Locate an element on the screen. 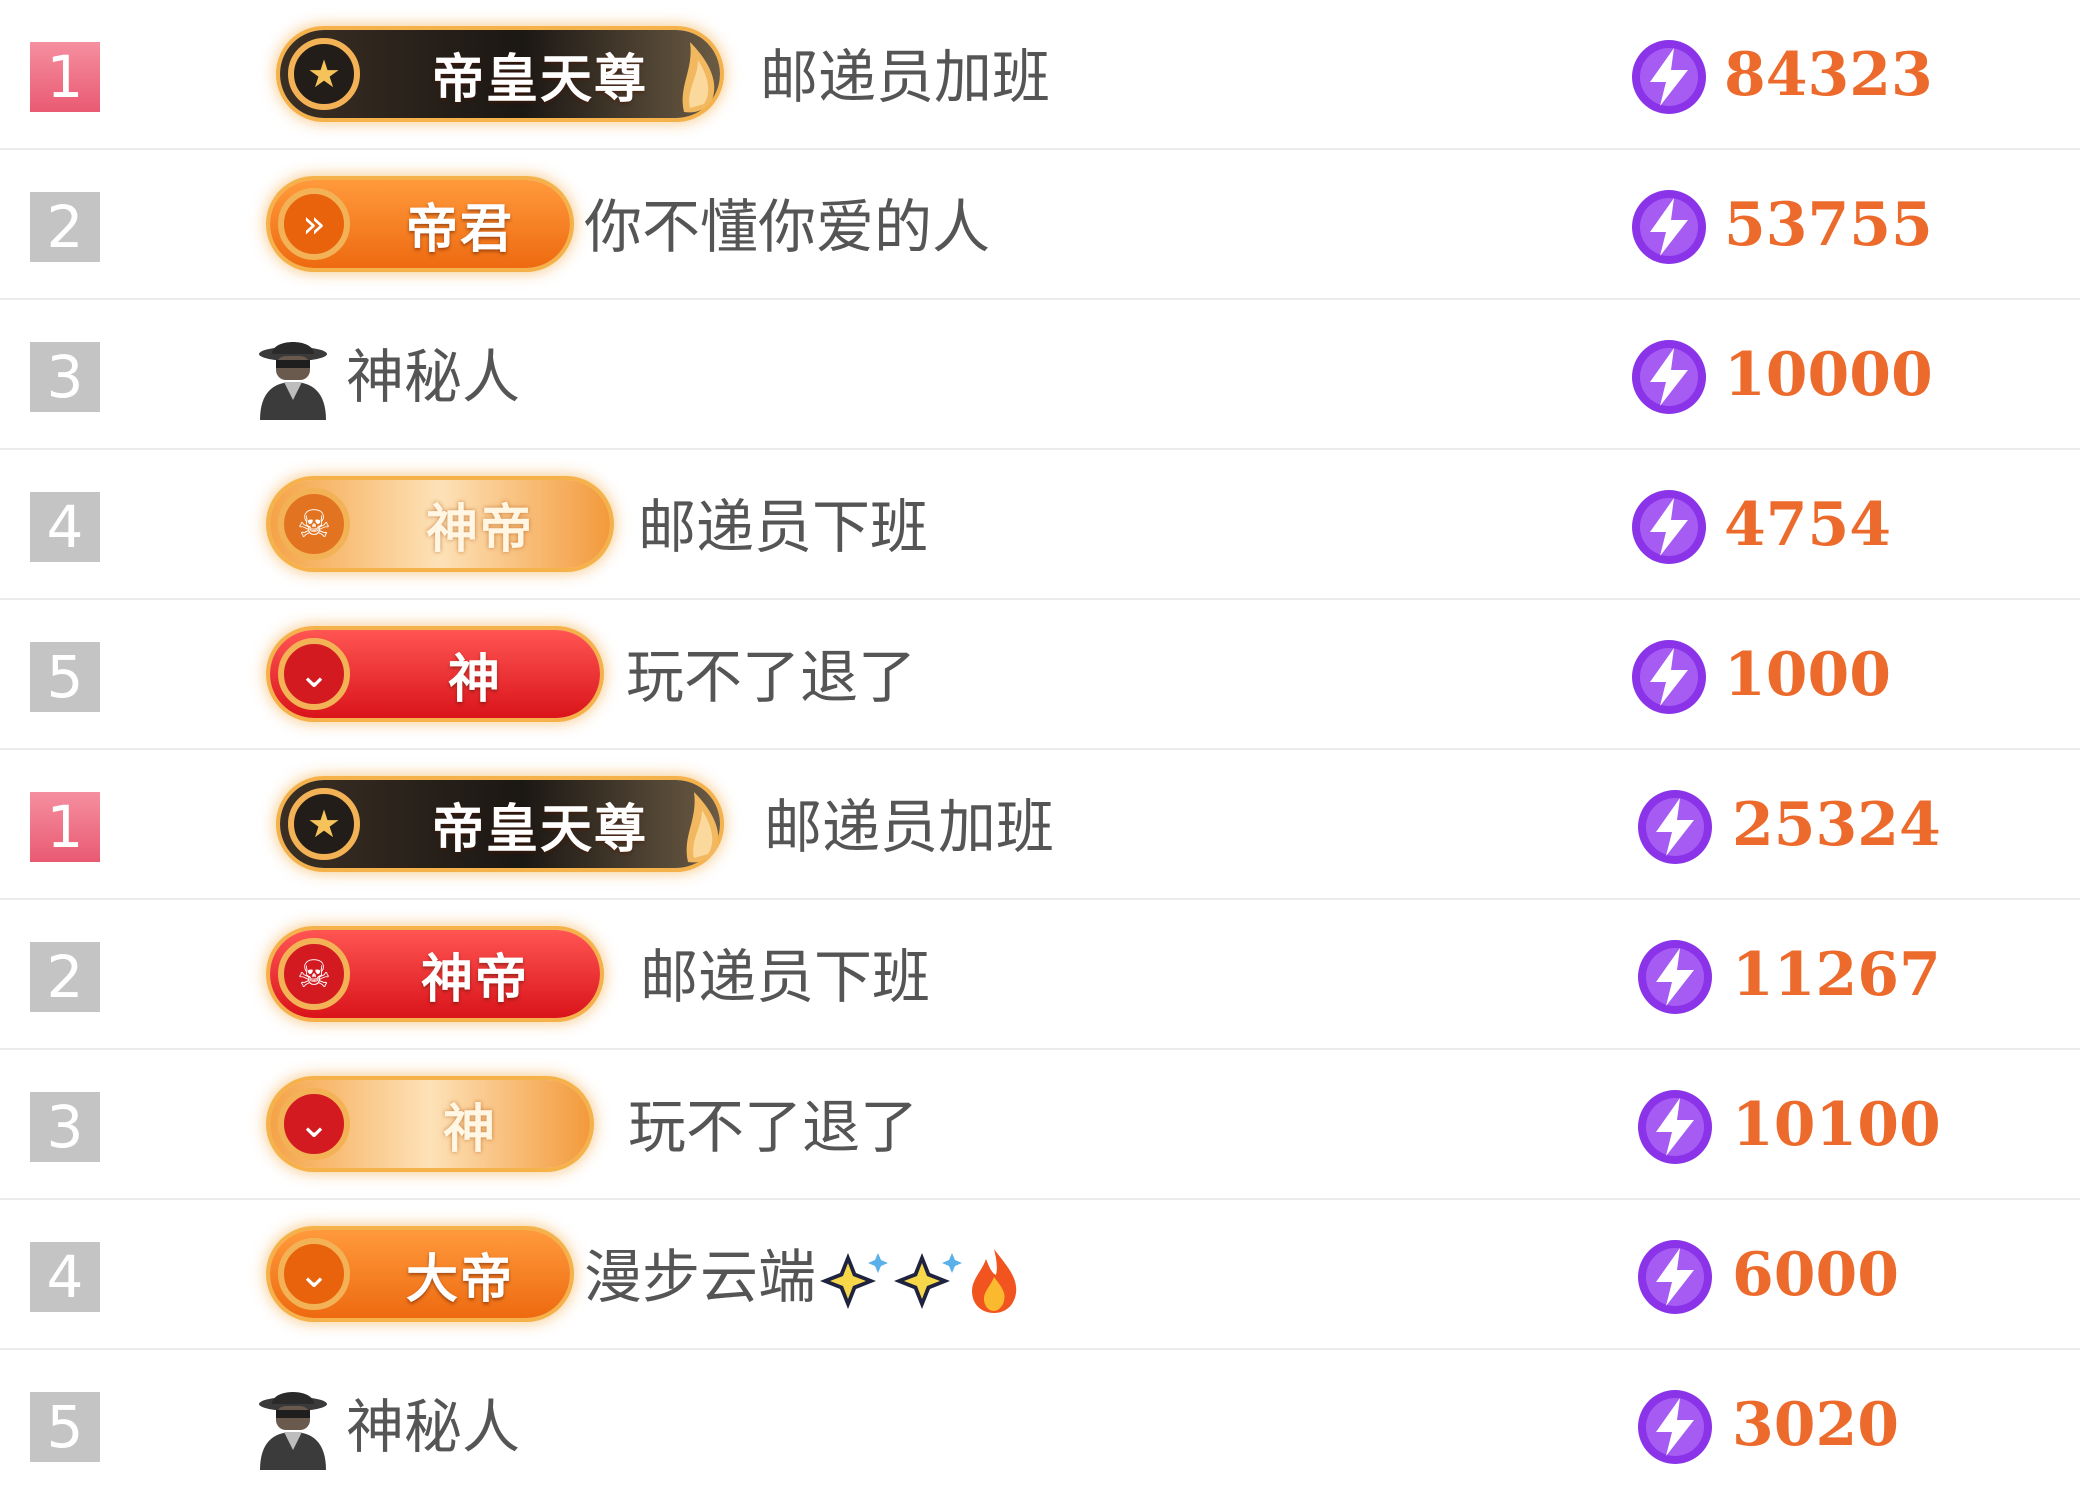 This screenshot has width=2080, height=1500. score-value: 25324 is located at coordinates (1836, 825).